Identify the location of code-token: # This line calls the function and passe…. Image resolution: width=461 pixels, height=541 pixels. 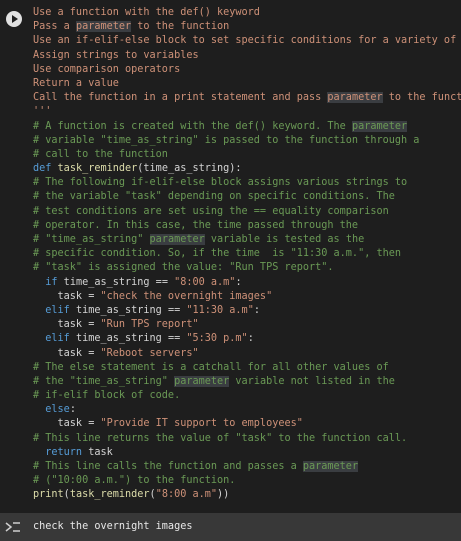
(168, 466).